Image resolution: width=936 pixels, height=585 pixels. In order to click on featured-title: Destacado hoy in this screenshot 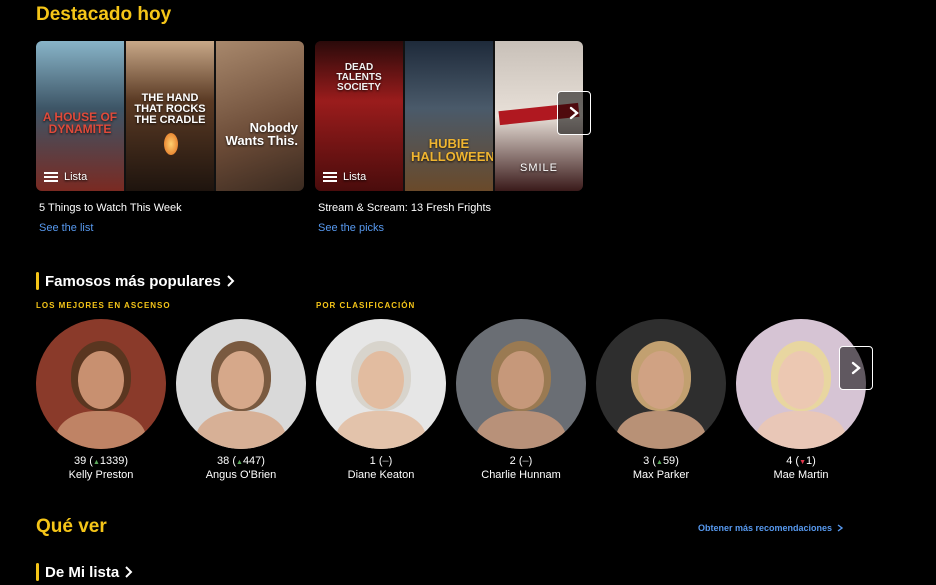, I will do `click(104, 14)`.